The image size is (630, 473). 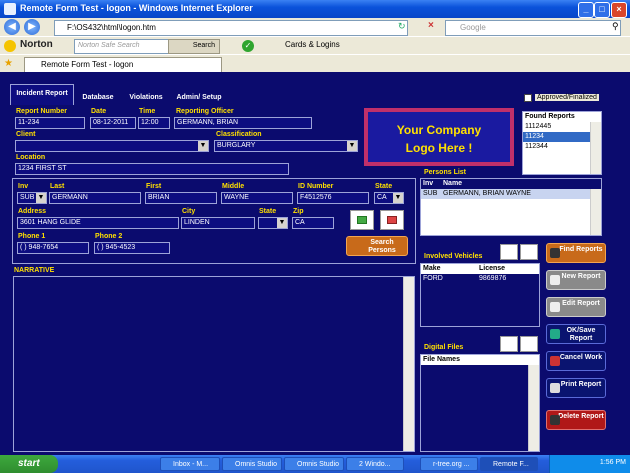 I want to click on found-reports-list: Found Reports 1112445 11234 112344, so click(x=562, y=143).